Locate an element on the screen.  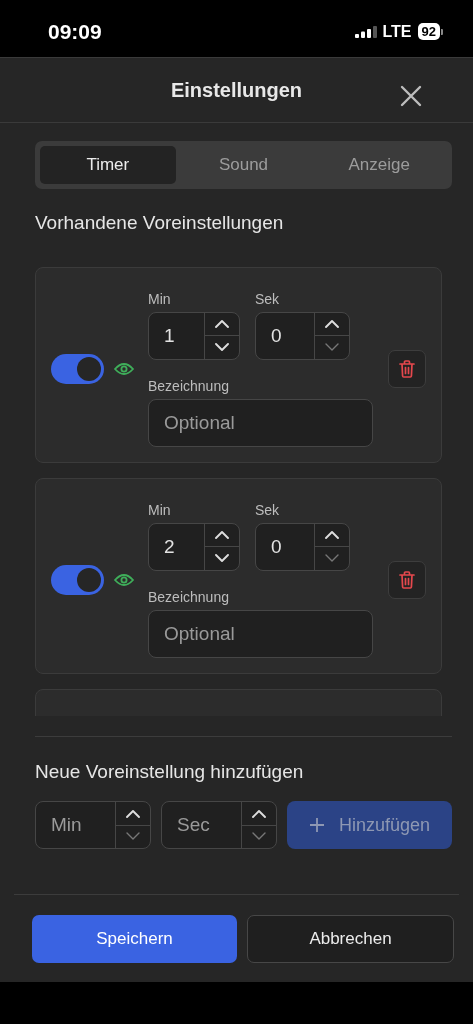
tab: Sound is located at coordinates (243, 165).